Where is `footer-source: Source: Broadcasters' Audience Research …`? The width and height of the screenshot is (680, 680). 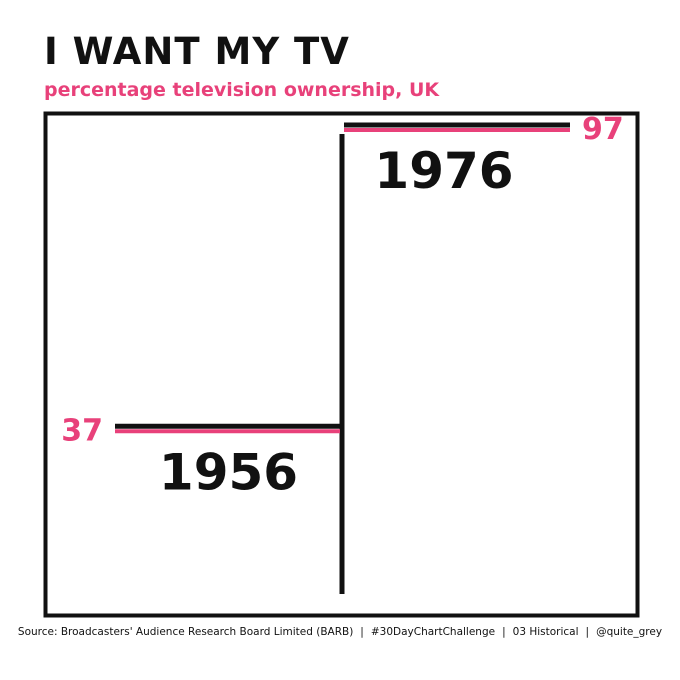 footer-source: Source: Broadcasters' Audience Research … is located at coordinates (185, 632).